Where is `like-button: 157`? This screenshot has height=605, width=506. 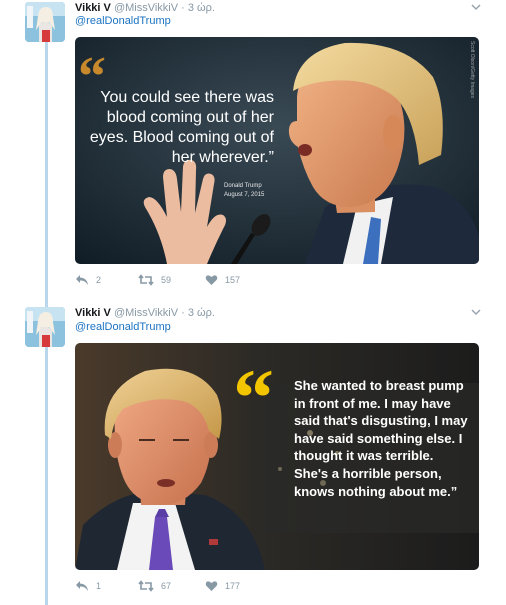 like-button: 157 is located at coordinates (222, 280).